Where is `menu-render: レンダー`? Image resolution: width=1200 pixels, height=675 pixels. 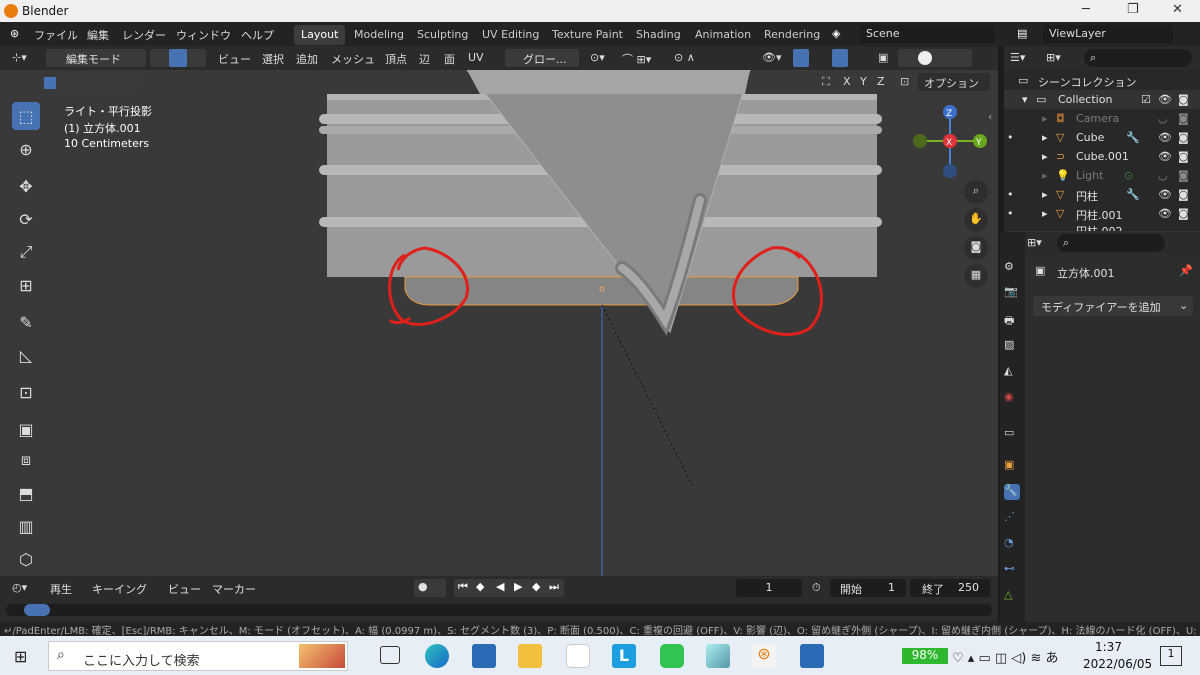
menu-render: レンダー is located at coordinates (144, 35).